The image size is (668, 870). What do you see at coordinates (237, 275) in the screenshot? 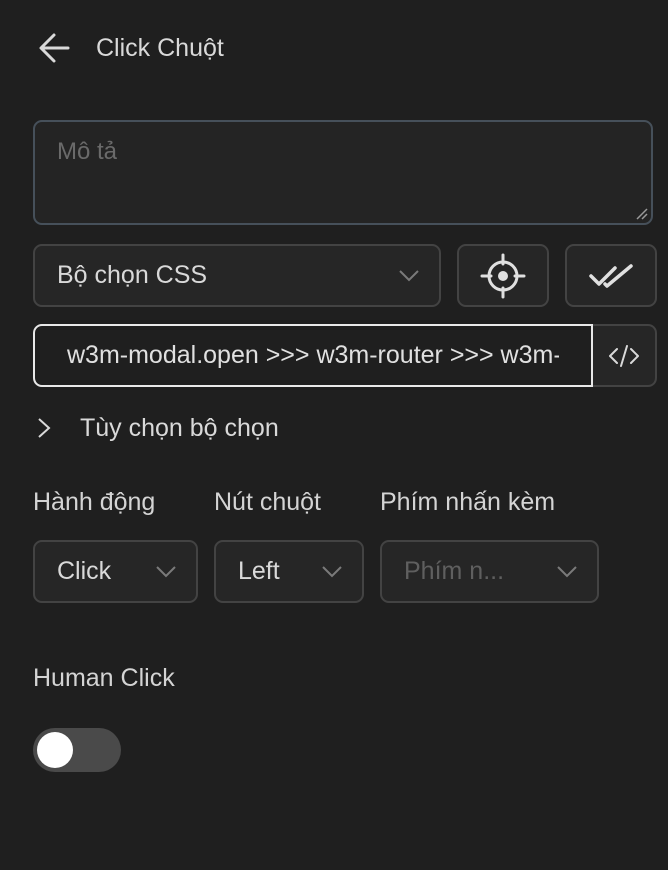
I see `selector-type-select: Bộ chọn CSS` at bounding box center [237, 275].